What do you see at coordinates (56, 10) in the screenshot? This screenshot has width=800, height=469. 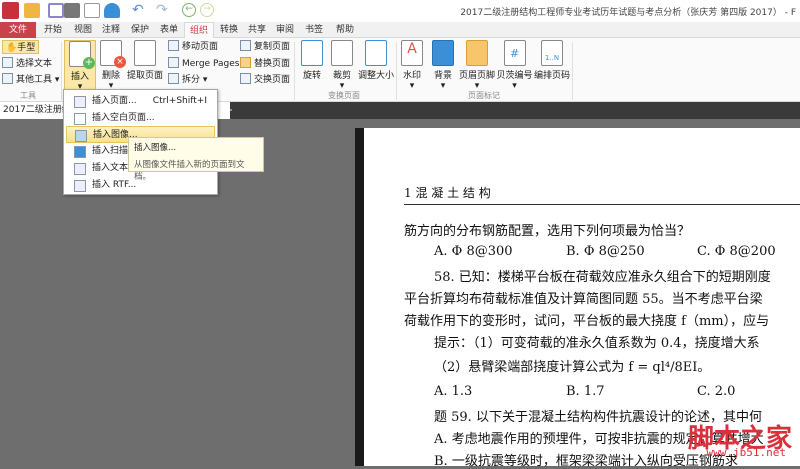 I see `save-icon` at bounding box center [56, 10].